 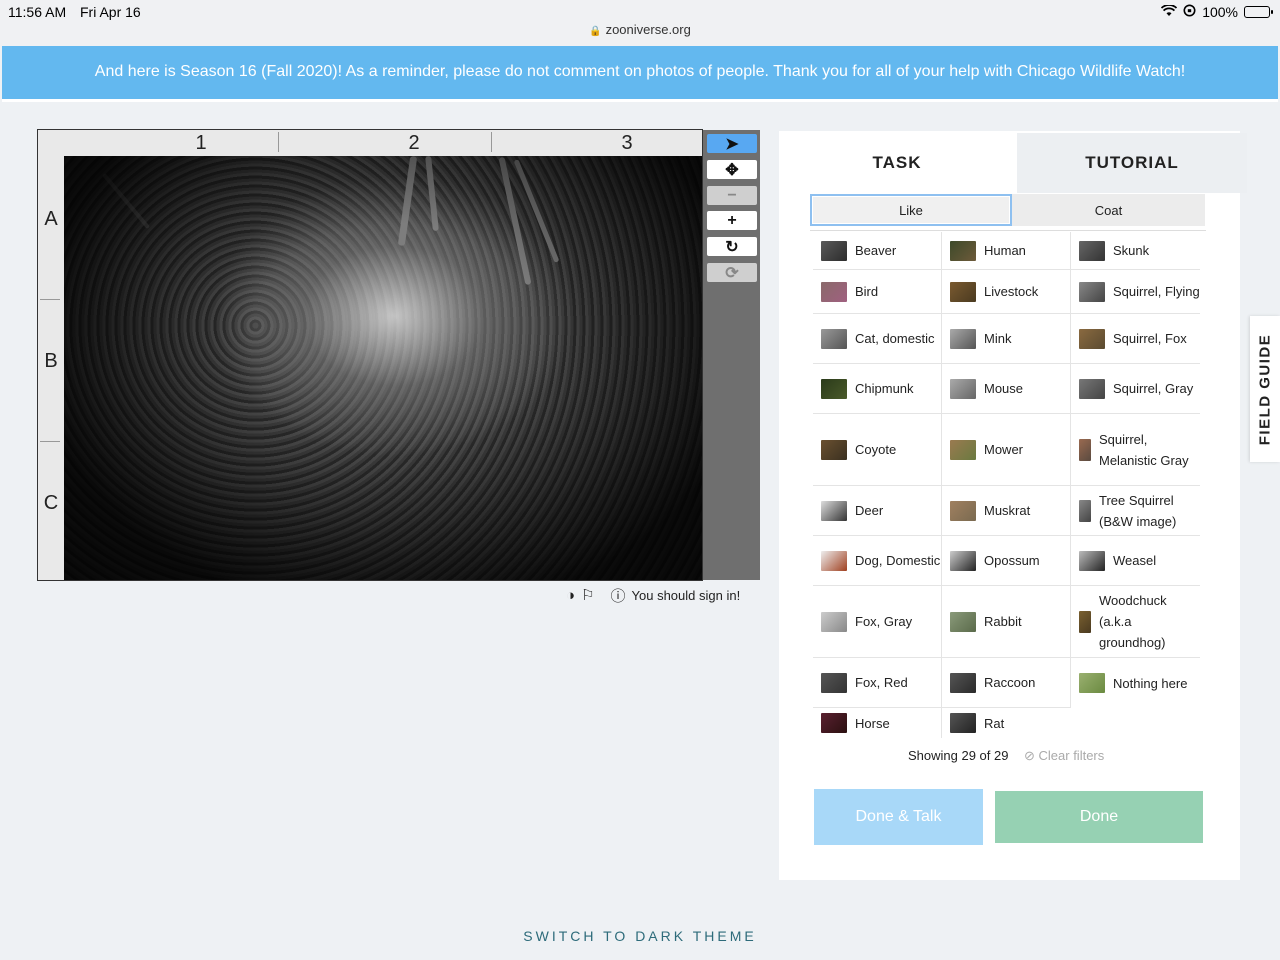 I want to click on species-option-dog-domestic: Dog, Domestic, so click(x=877, y=561).